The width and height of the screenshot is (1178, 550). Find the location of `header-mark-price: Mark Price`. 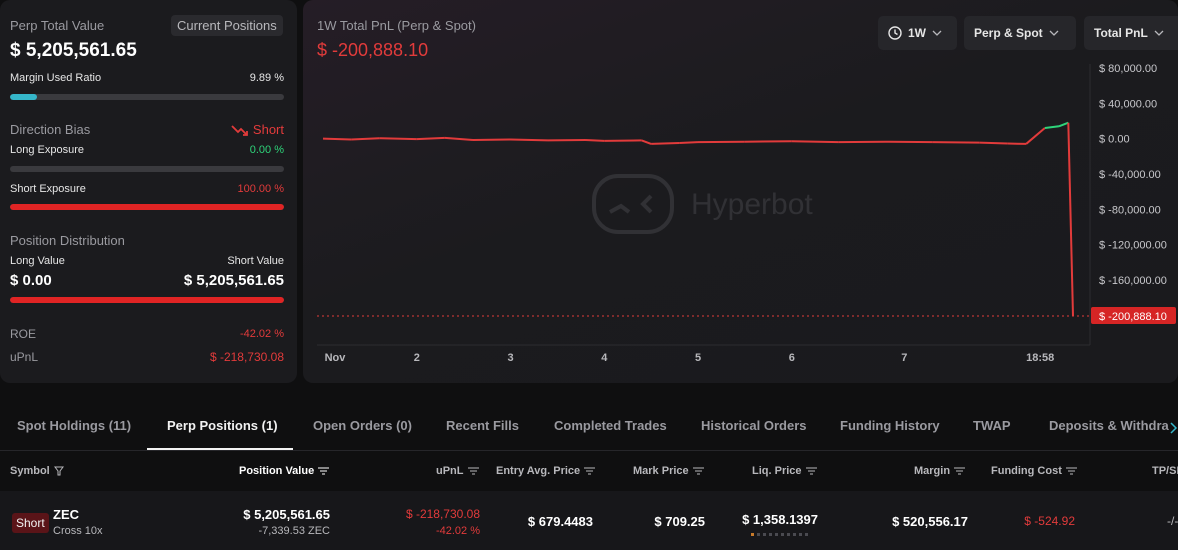

header-mark-price: Mark Price is located at coordinates (668, 471).